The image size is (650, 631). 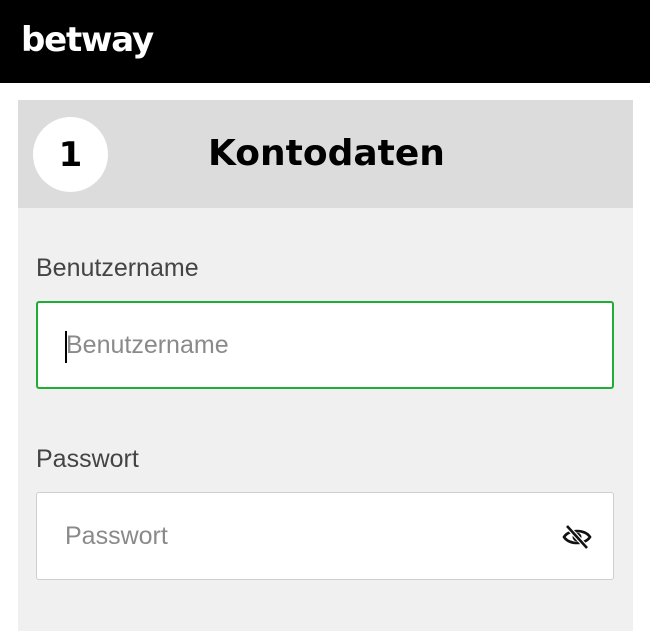 I want to click on username-field-container, so click(x=325, y=345).